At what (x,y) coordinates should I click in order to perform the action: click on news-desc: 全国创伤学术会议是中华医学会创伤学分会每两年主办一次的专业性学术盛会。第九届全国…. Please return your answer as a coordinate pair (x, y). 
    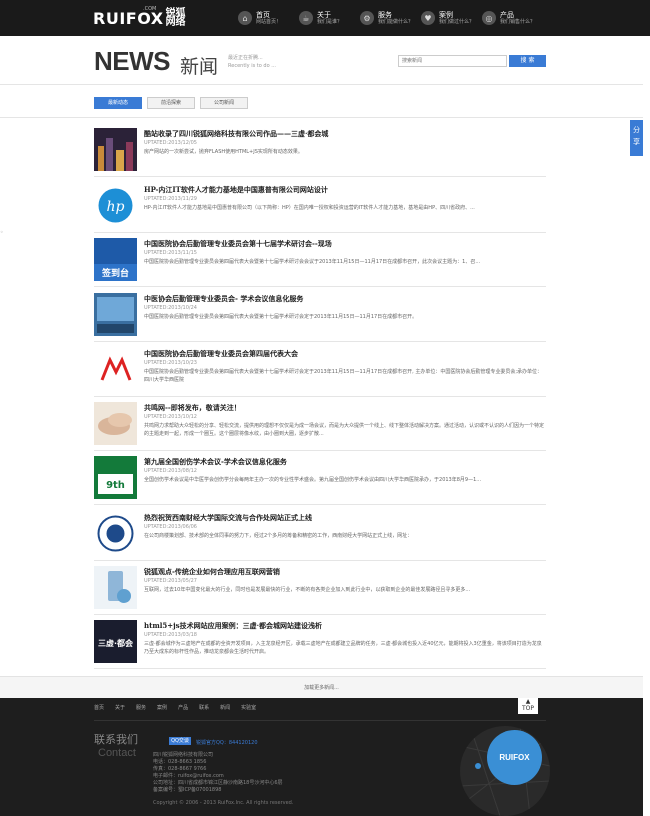
    Looking at the image, I should click on (313, 480).